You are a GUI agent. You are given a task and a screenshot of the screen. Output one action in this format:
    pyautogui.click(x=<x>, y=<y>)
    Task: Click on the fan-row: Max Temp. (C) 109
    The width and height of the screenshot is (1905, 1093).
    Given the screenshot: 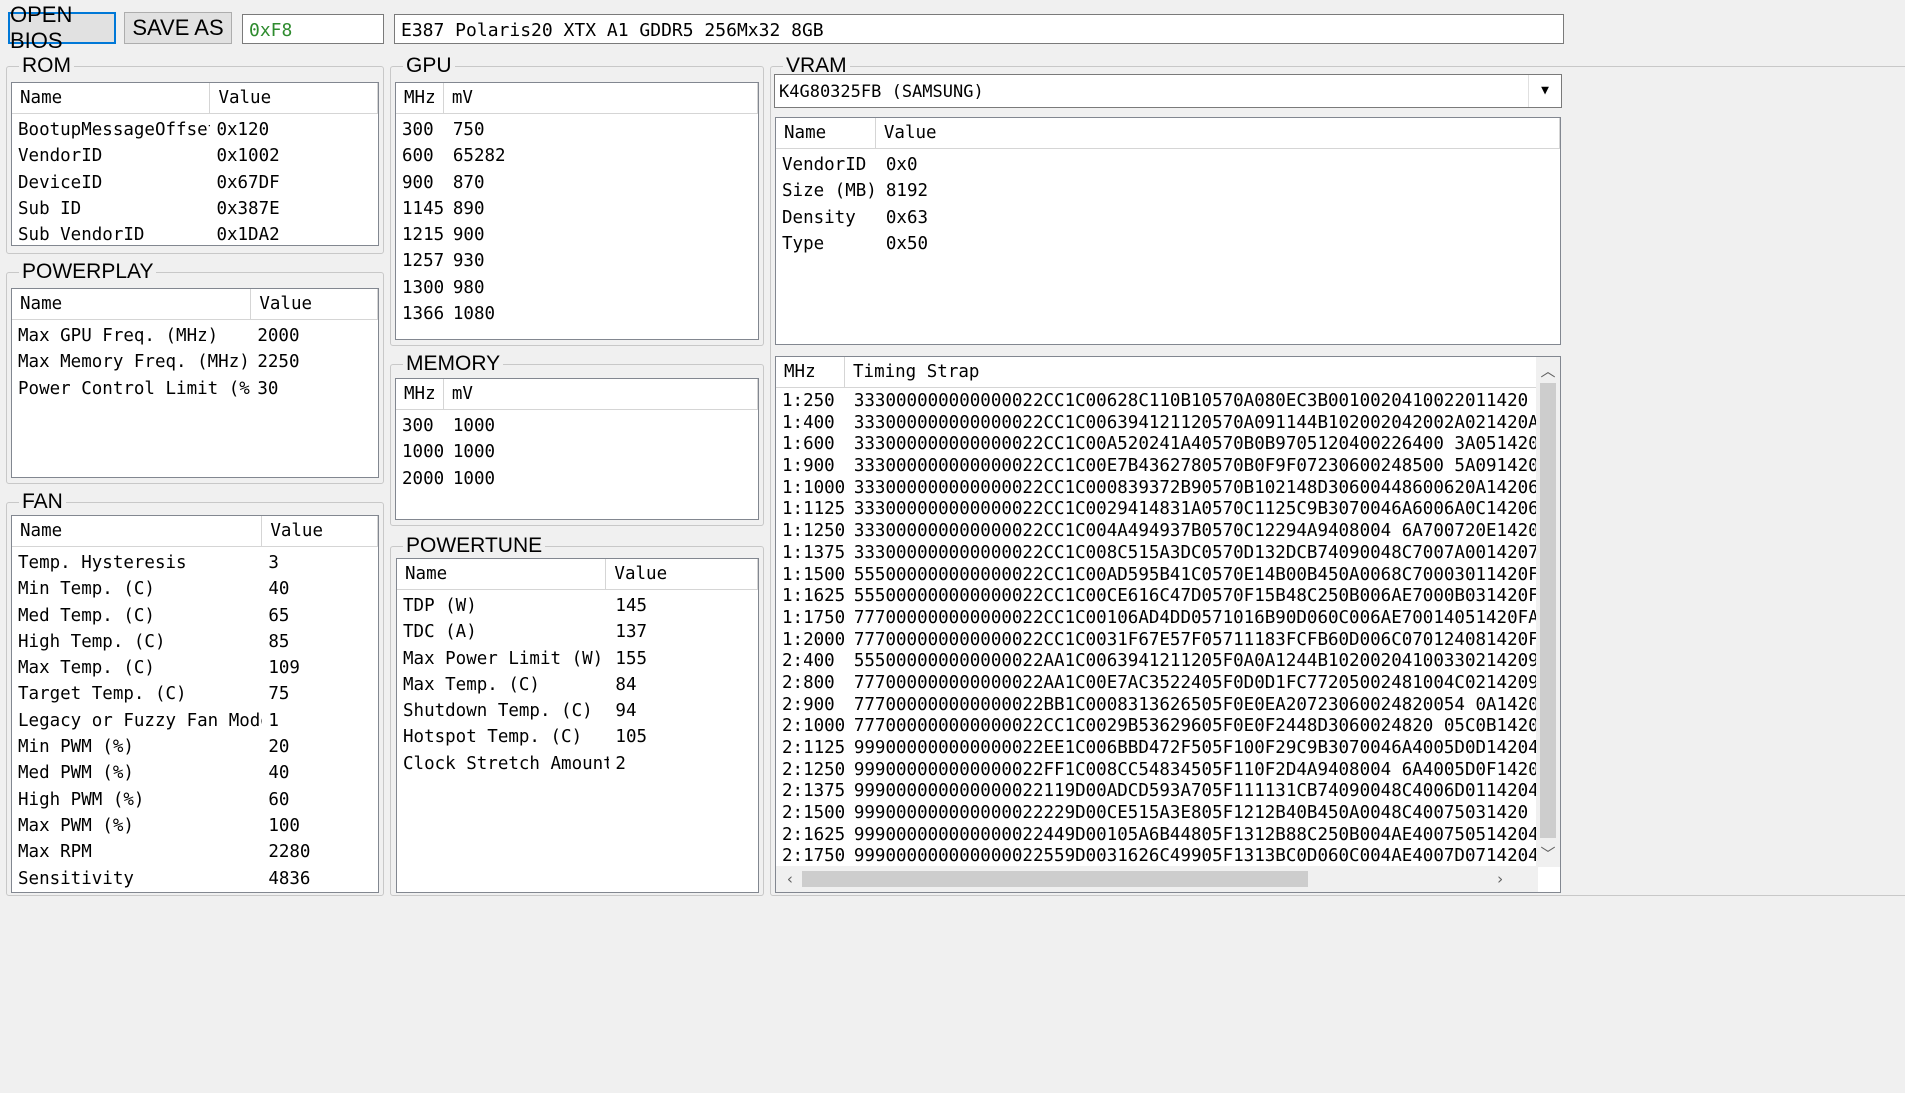 What is the action you would take?
    pyautogui.click(x=195, y=668)
    